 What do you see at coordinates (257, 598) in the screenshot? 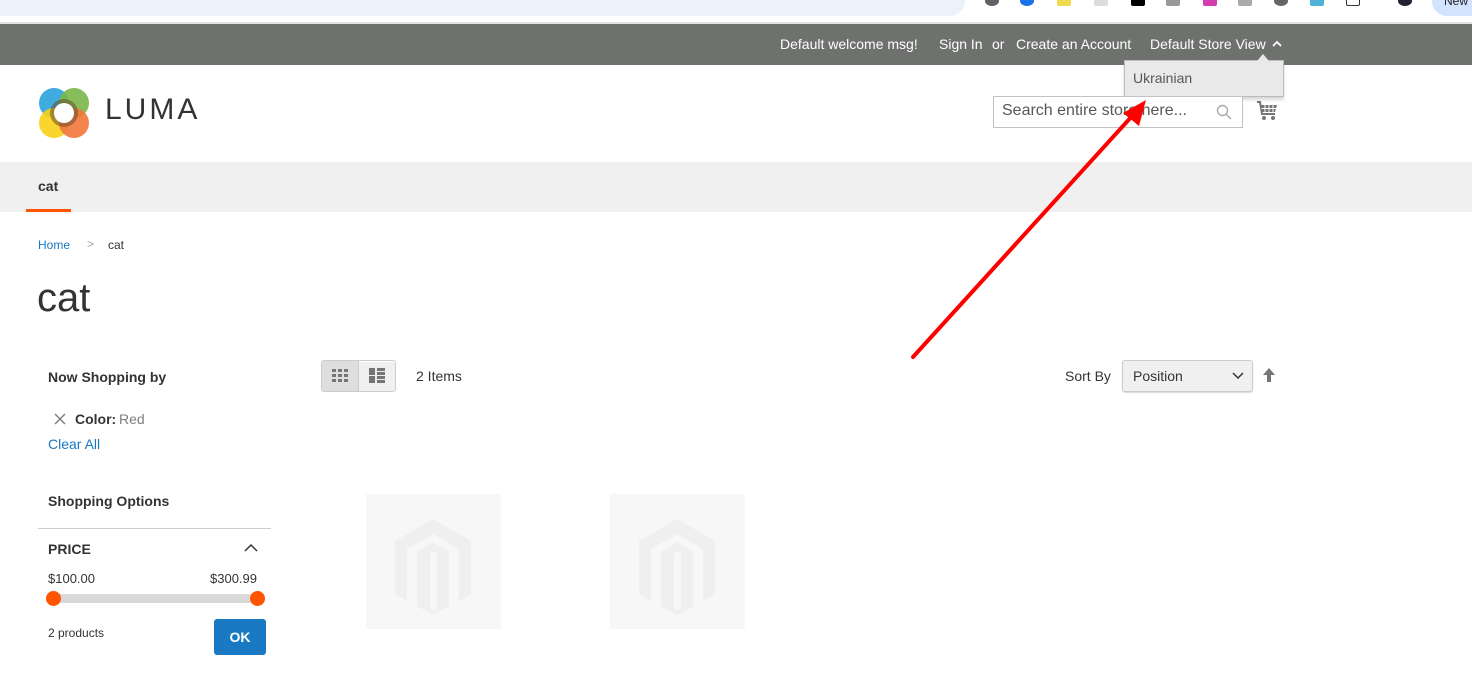
I see `price-slider-max-handle` at bounding box center [257, 598].